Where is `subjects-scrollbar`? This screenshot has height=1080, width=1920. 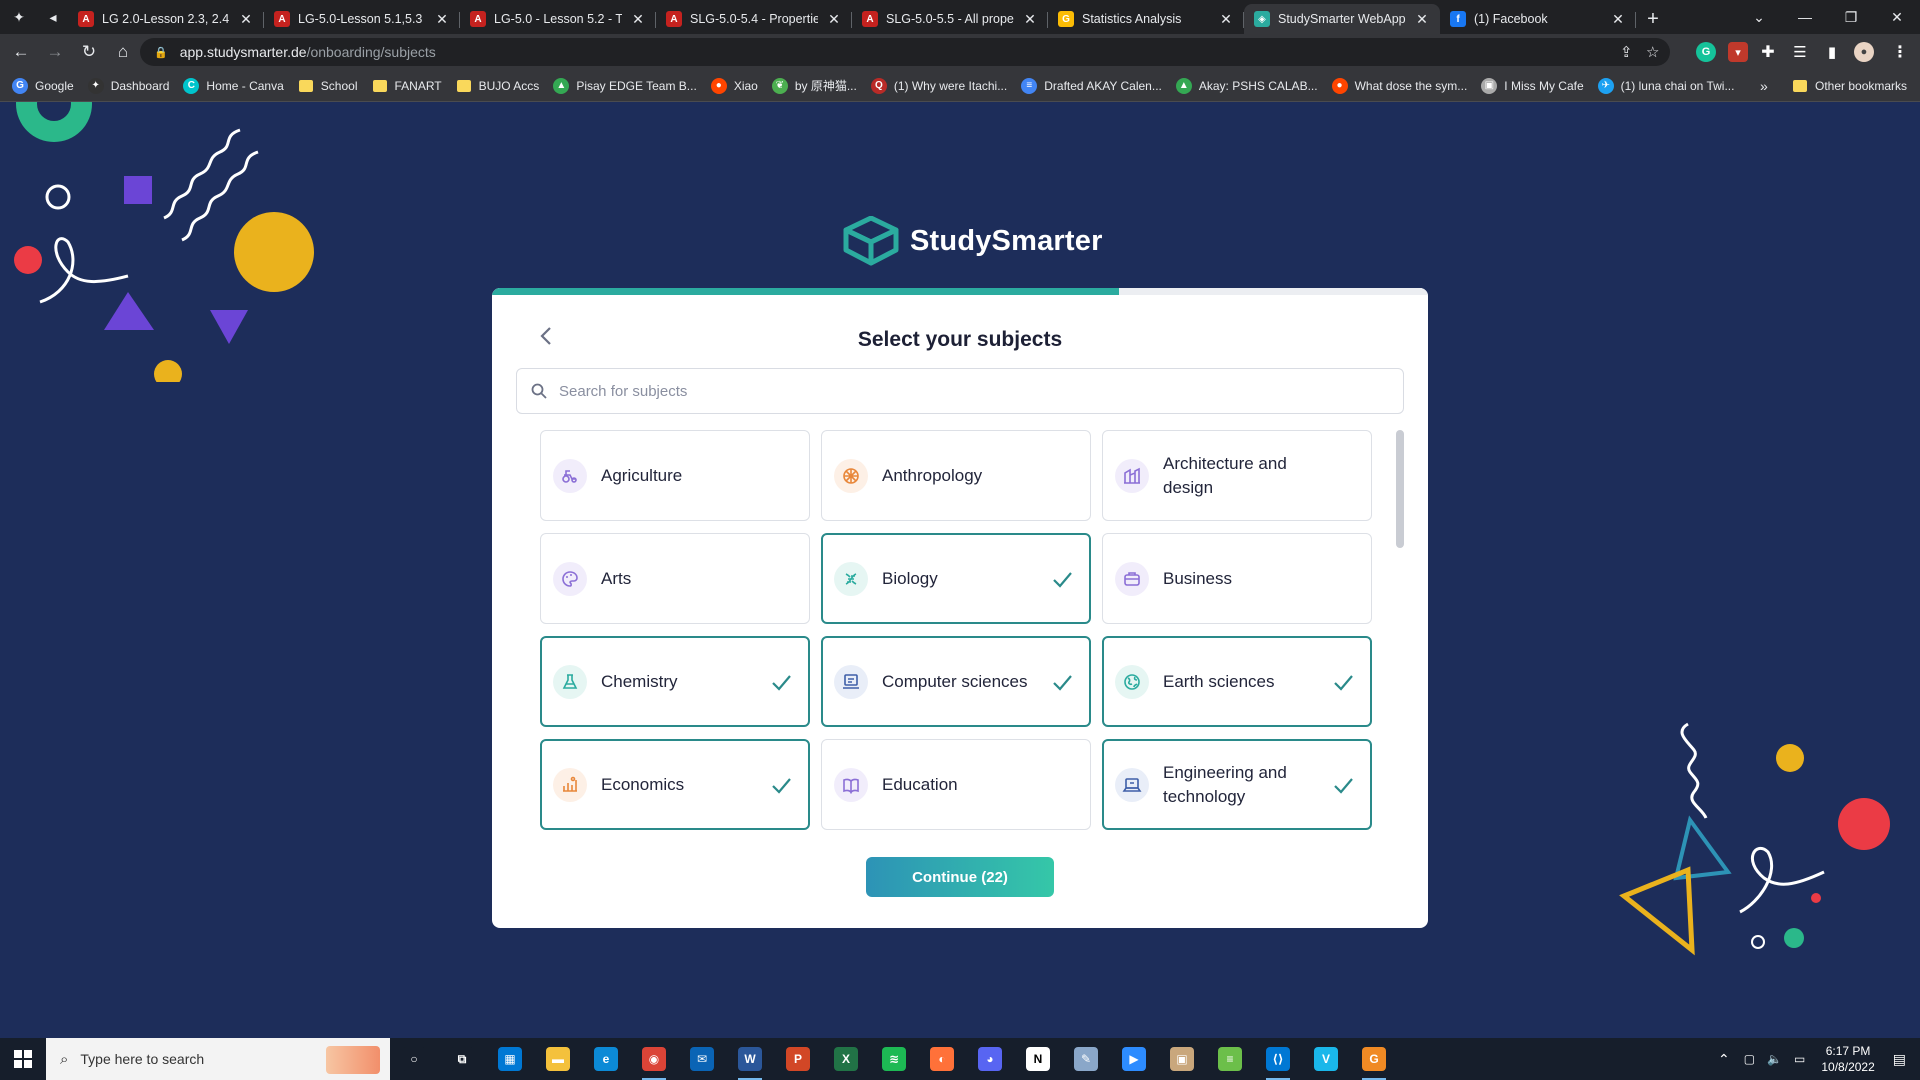
subjects-scrollbar is located at coordinates (1400, 489).